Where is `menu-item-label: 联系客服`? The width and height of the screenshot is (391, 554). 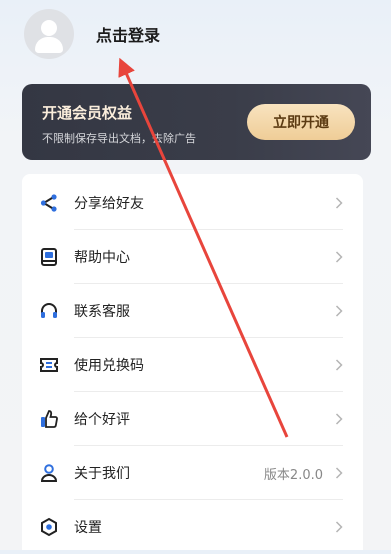 menu-item-label: 联系客服 is located at coordinates (102, 312).